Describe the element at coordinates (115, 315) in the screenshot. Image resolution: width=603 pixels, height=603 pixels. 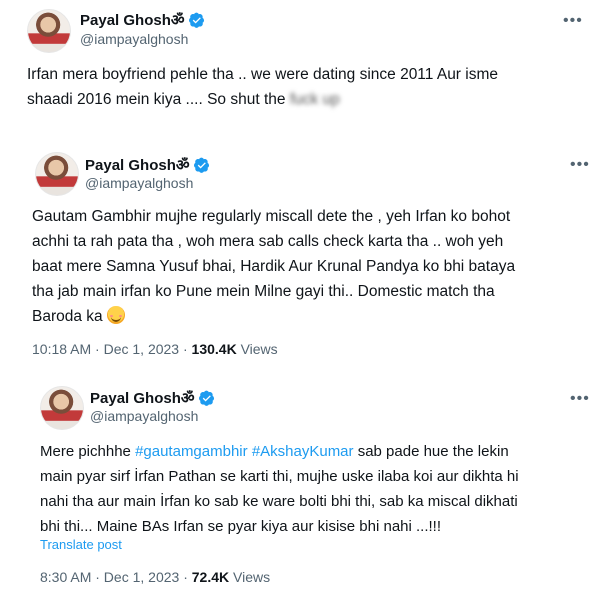
I see `smiling-face-icon` at that location.